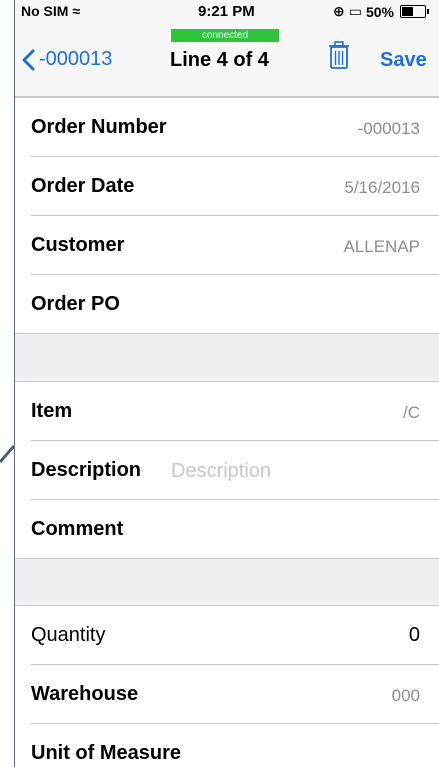 The width and height of the screenshot is (439, 767). What do you see at coordinates (235, 635) in the screenshot?
I see `quantity-row: Quantity 0` at bounding box center [235, 635].